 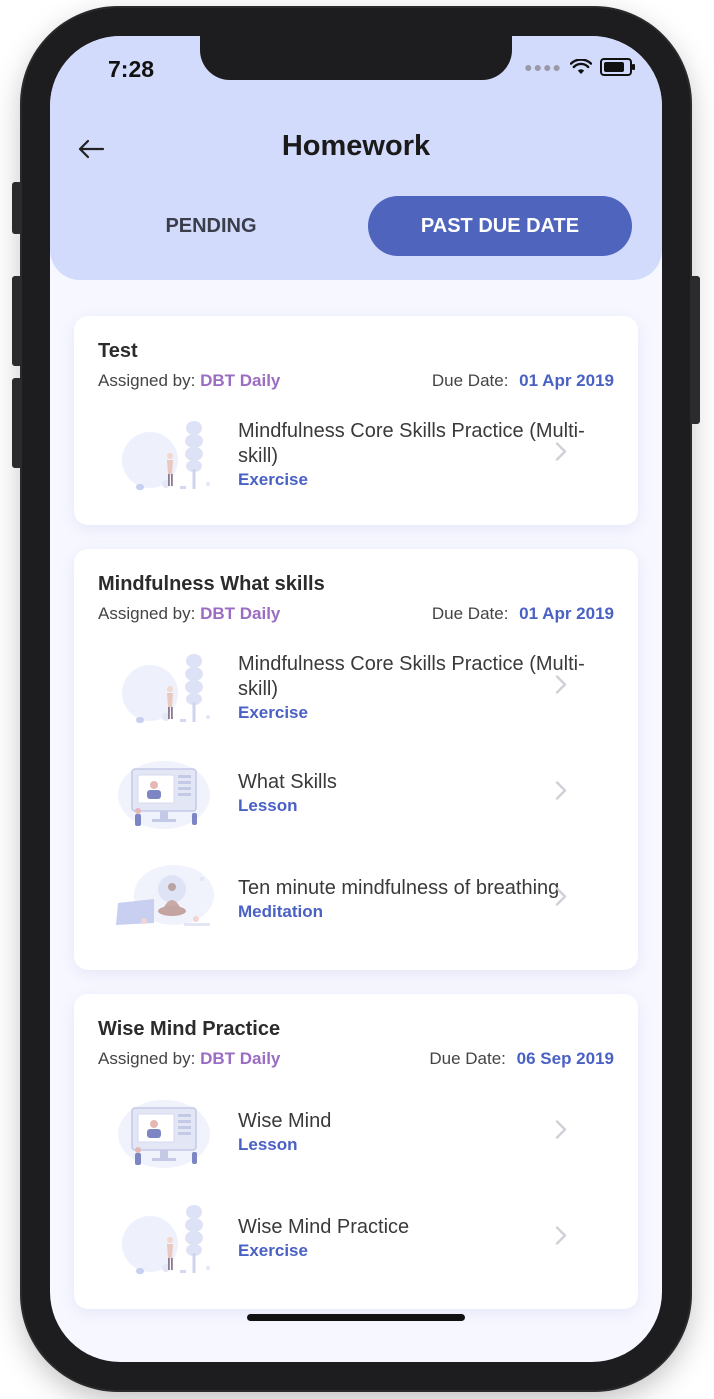 What do you see at coordinates (356, 1238) in the screenshot?
I see `activity-item: Wise Mind Practice Exercise` at bounding box center [356, 1238].